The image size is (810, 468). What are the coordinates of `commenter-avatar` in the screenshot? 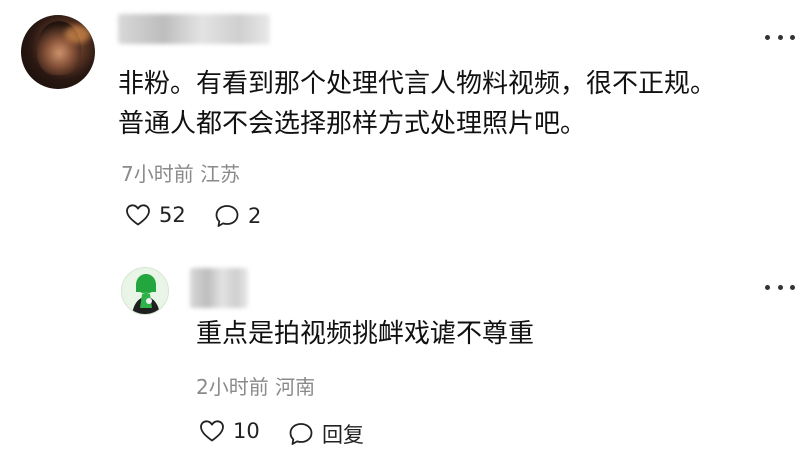 It's located at (58, 52).